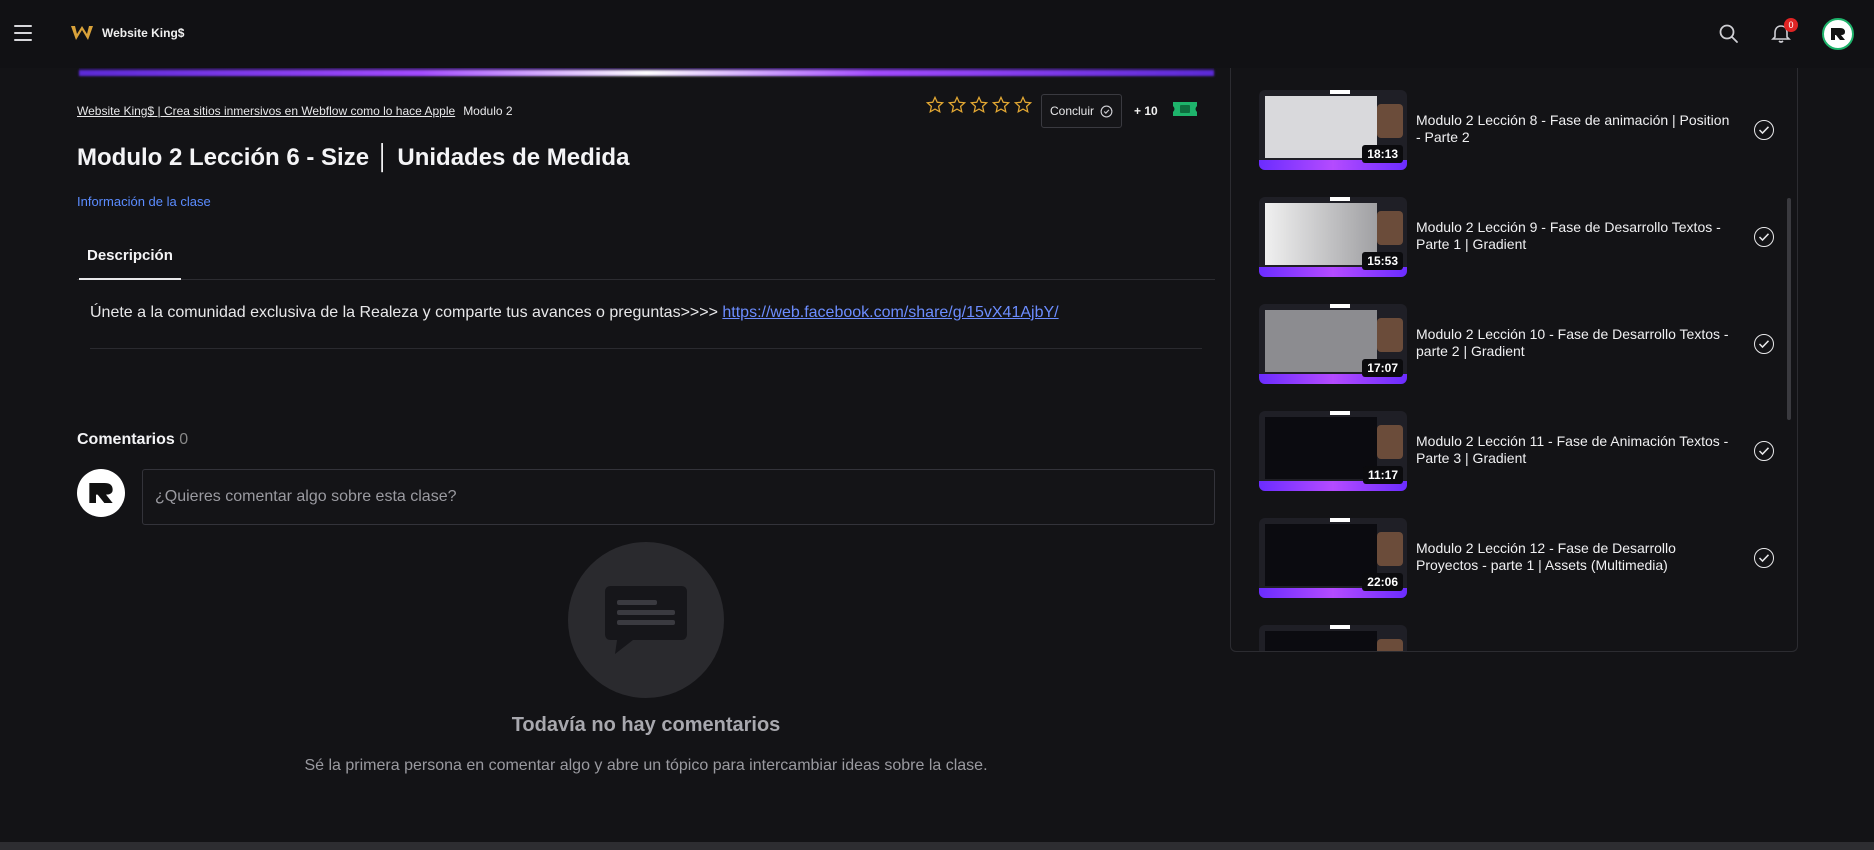  I want to click on empty-comments-title: Todavía no hay comentarios, so click(646, 725).